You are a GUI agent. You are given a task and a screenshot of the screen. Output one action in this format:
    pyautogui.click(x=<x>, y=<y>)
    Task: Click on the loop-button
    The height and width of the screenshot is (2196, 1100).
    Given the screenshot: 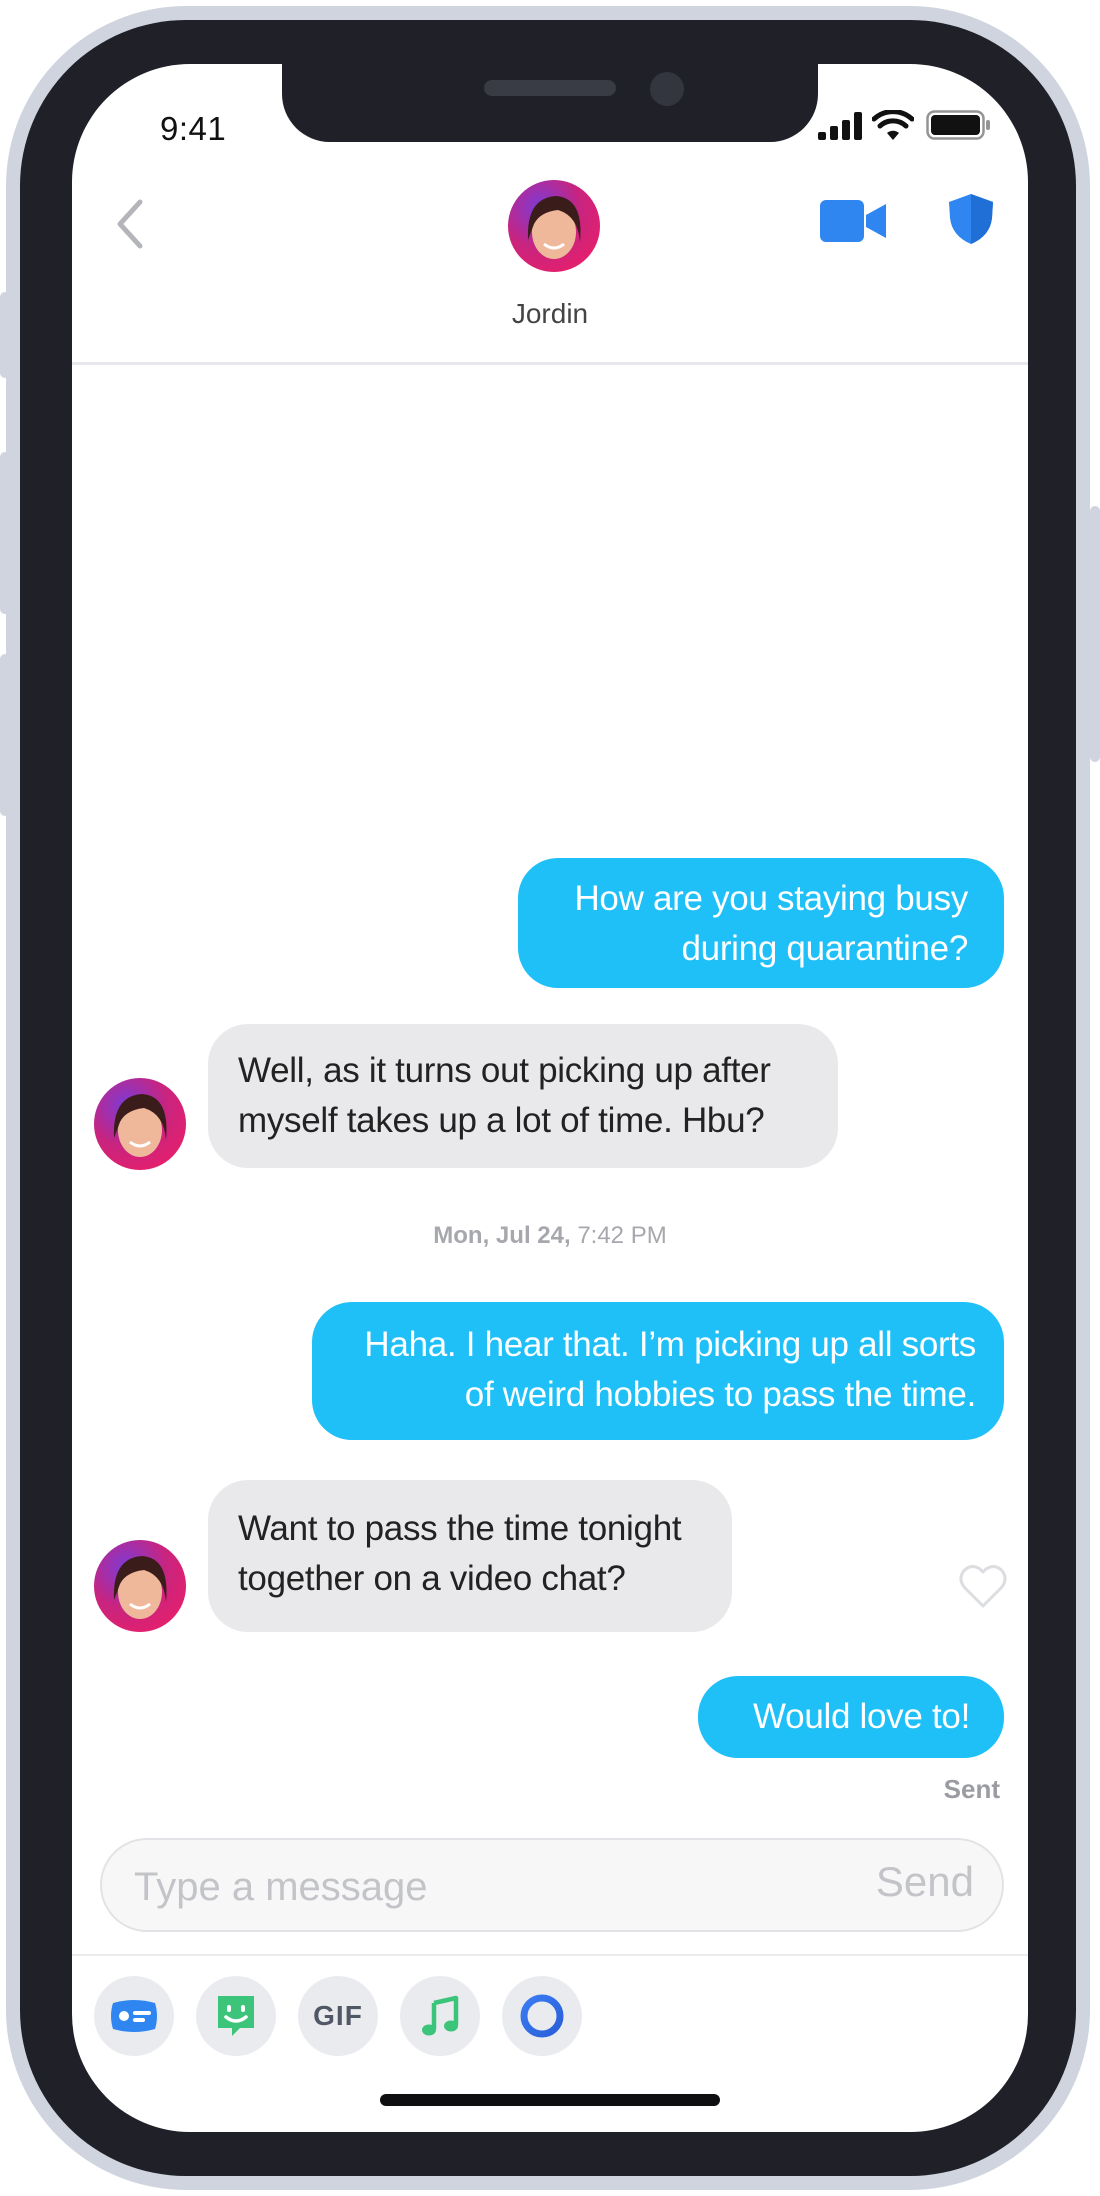 What is the action you would take?
    pyautogui.click(x=542, y=2016)
    